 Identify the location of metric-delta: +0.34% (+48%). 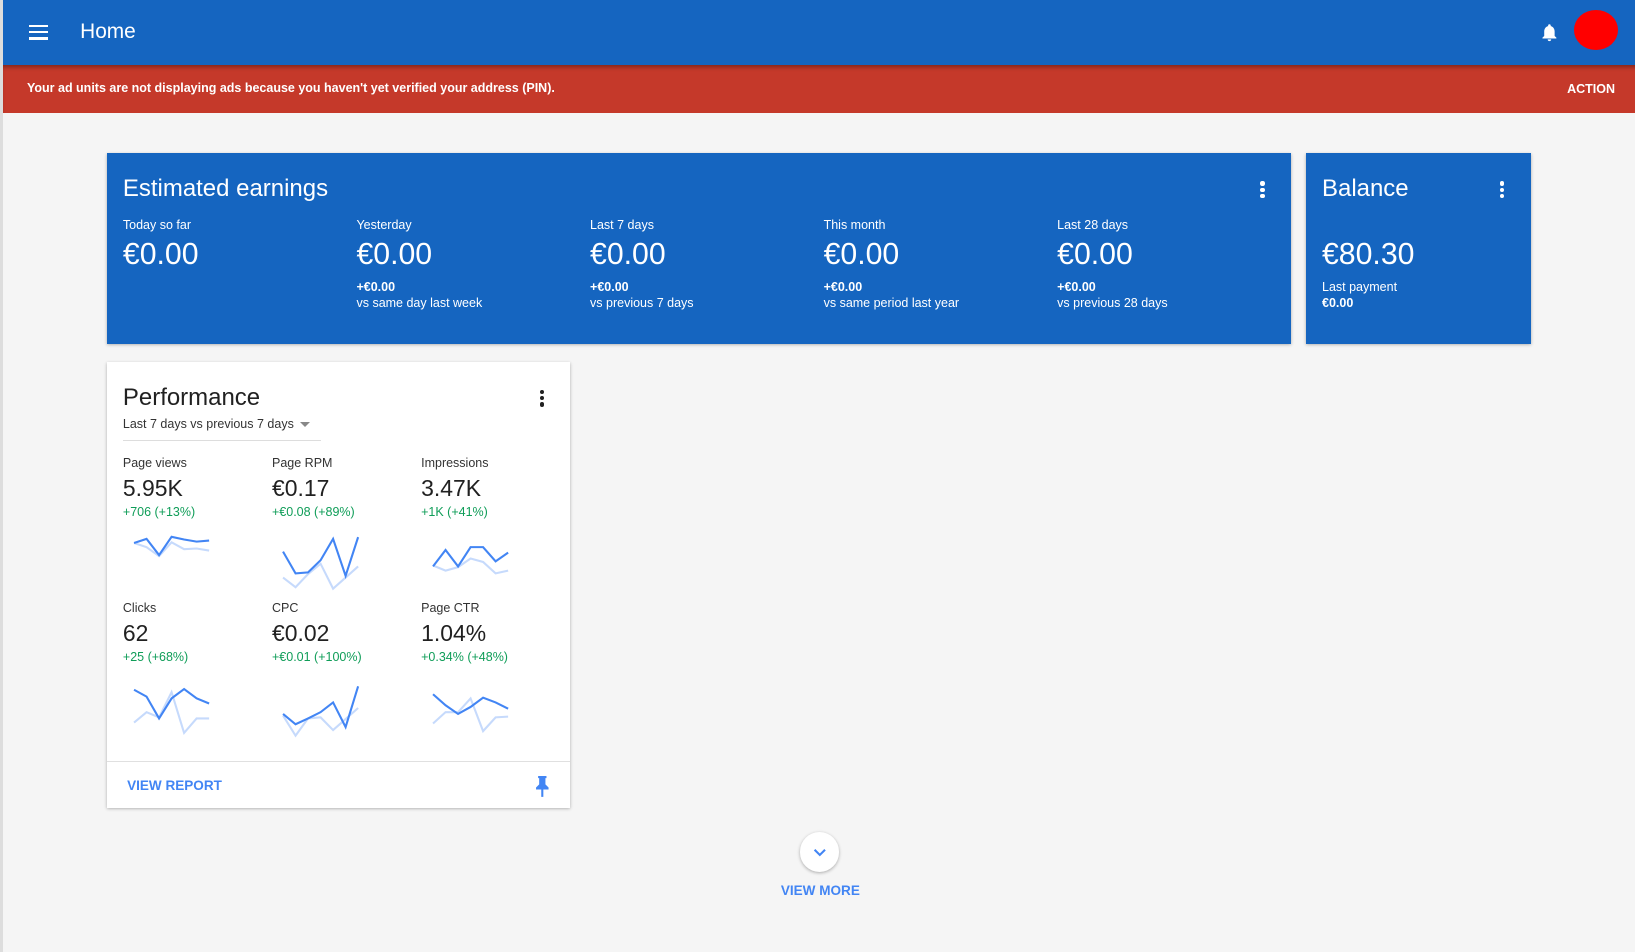
(464, 656).